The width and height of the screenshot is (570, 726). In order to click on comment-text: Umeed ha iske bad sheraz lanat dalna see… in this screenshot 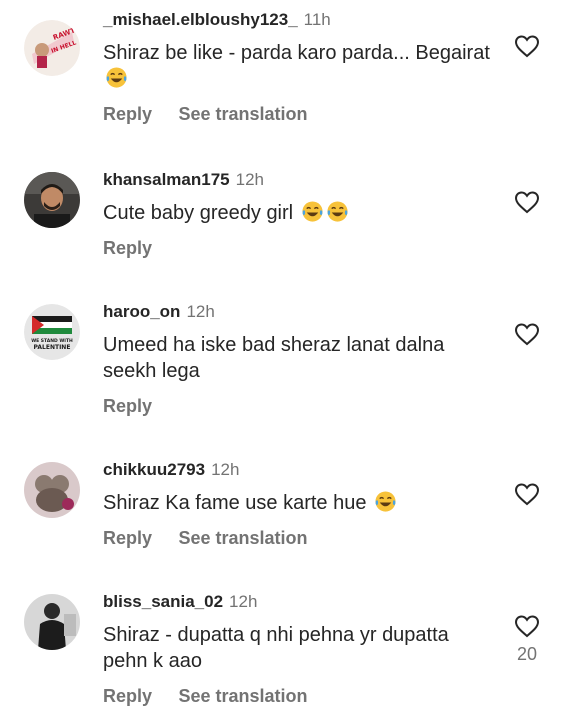, I will do `click(293, 358)`.